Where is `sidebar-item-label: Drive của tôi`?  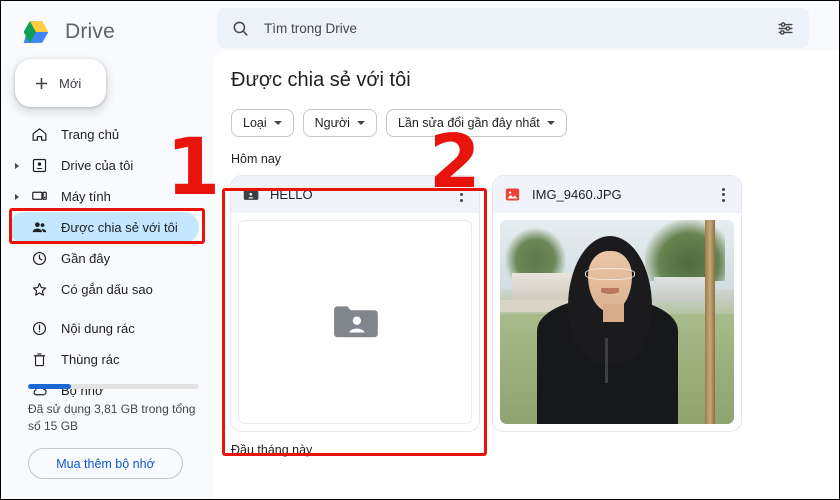
sidebar-item-label: Drive của tôi is located at coordinates (97, 165).